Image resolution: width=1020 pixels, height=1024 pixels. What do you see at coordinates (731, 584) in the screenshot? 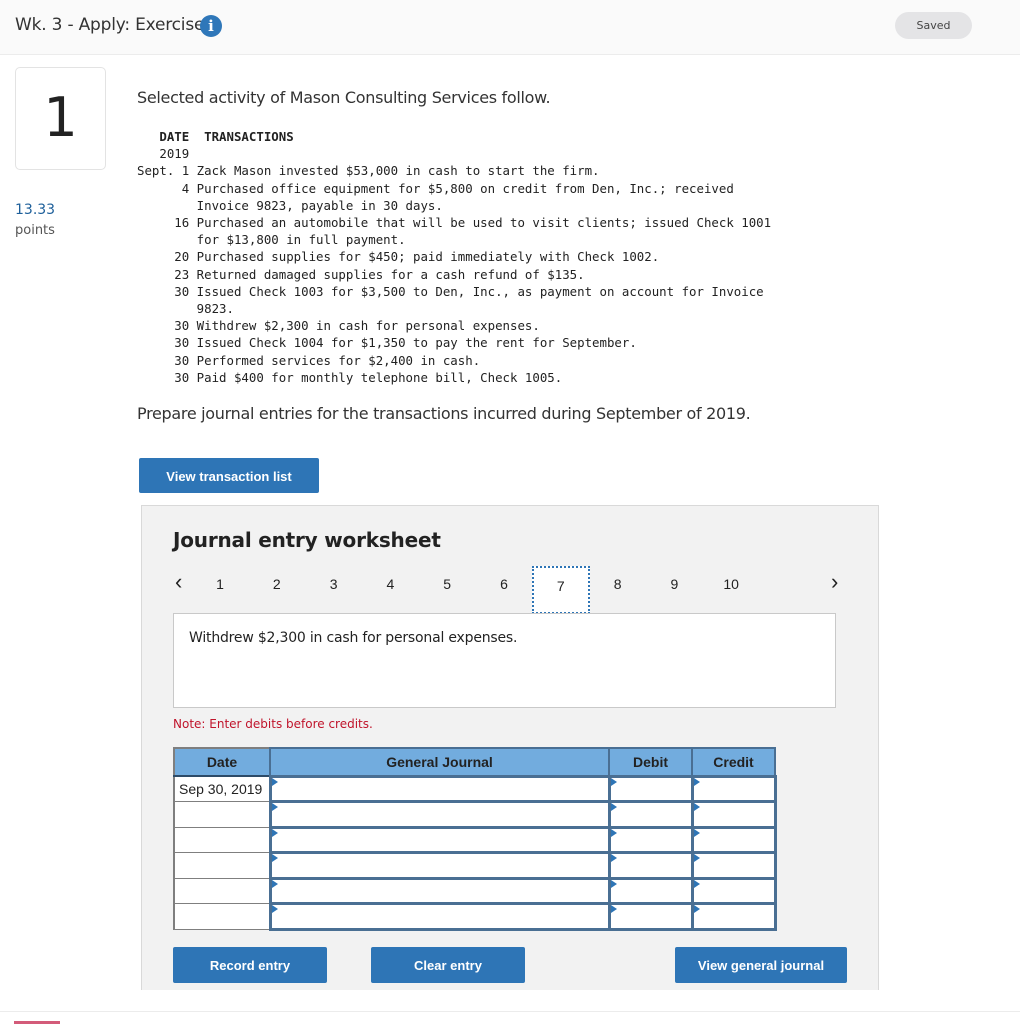
I see `pager-page-10: 10` at bounding box center [731, 584].